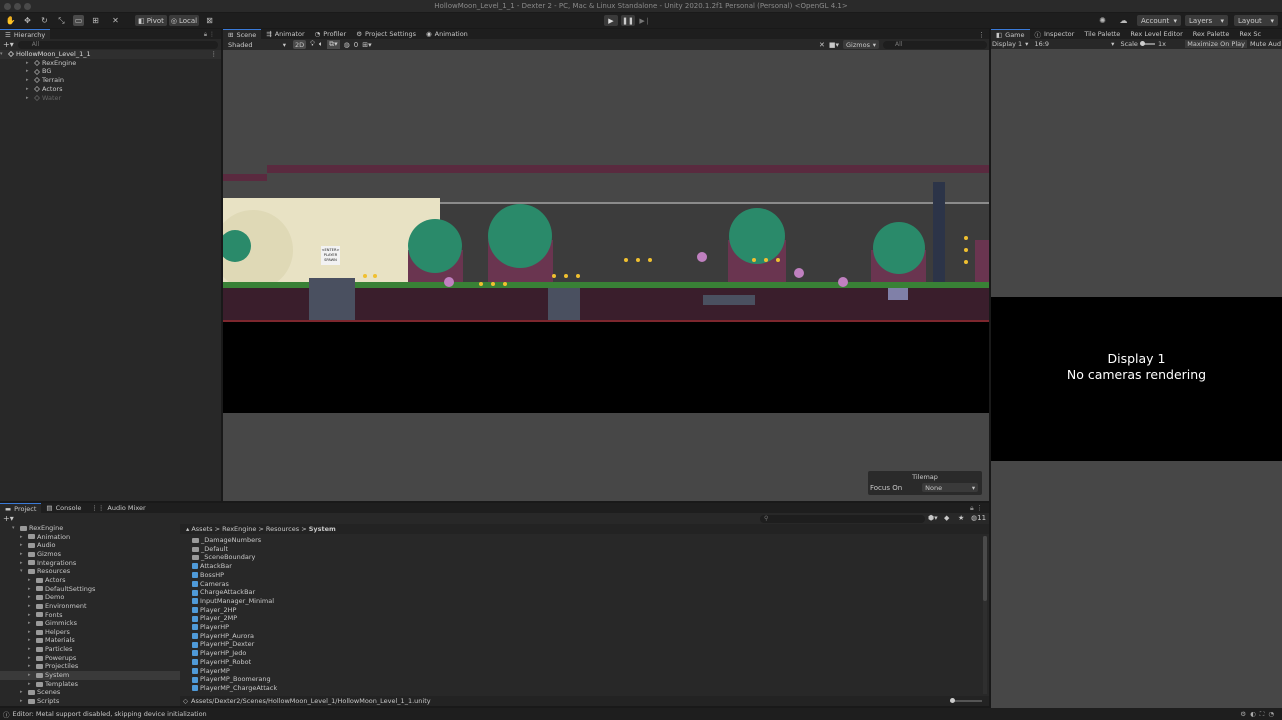 The image size is (1282, 720). I want to click on custom-tool-icon: ✕, so click(115, 20).